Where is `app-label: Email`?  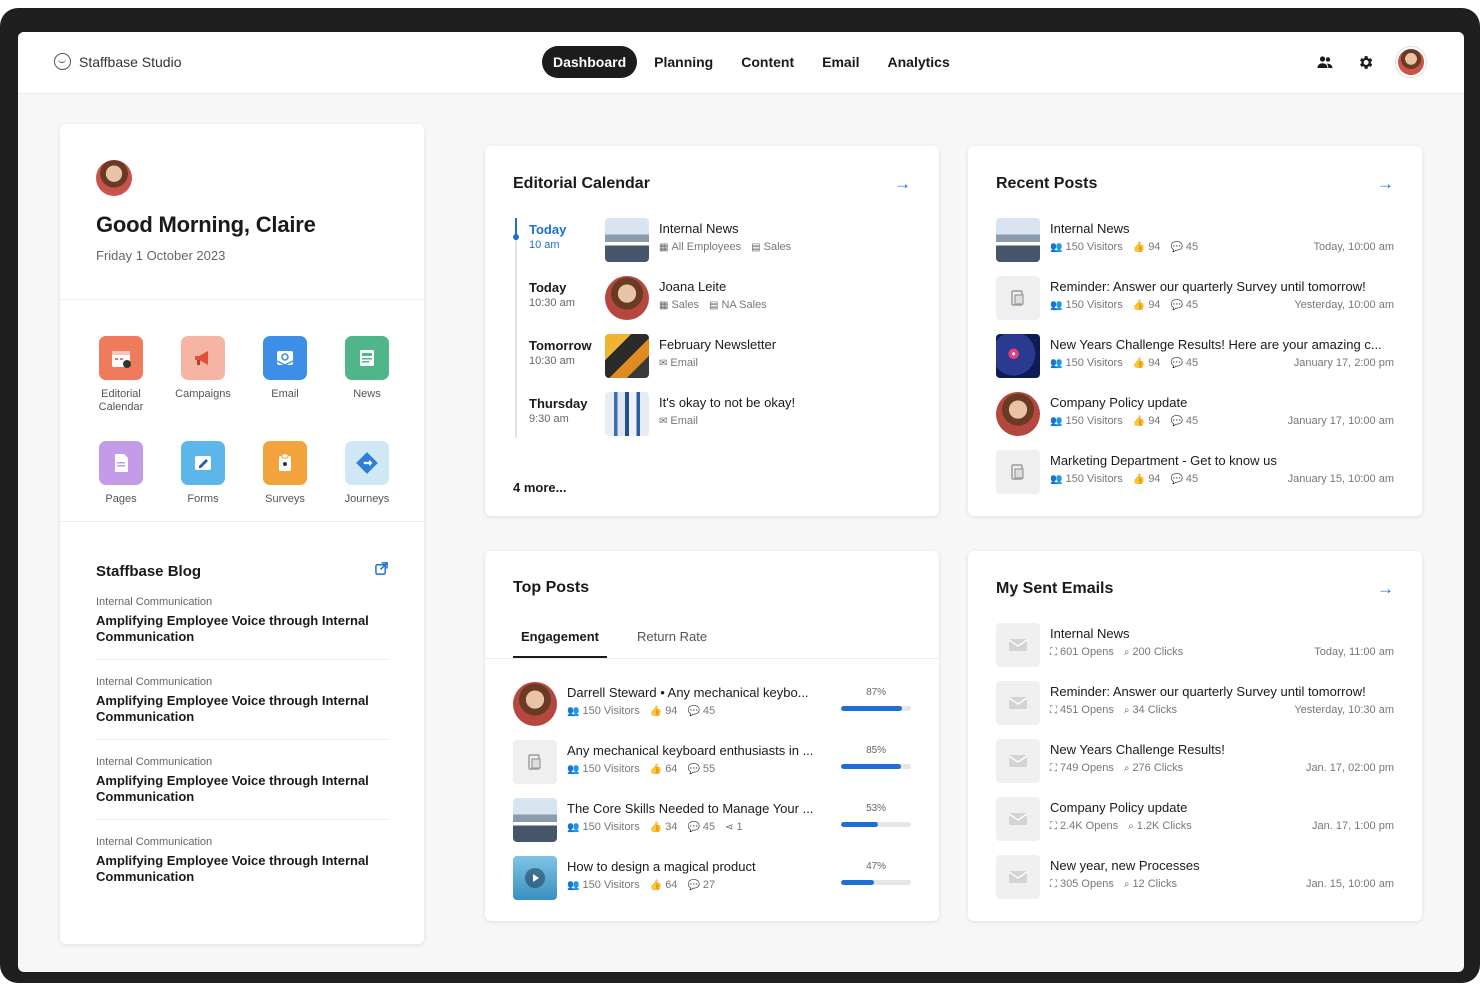 app-label: Email is located at coordinates (285, 394).